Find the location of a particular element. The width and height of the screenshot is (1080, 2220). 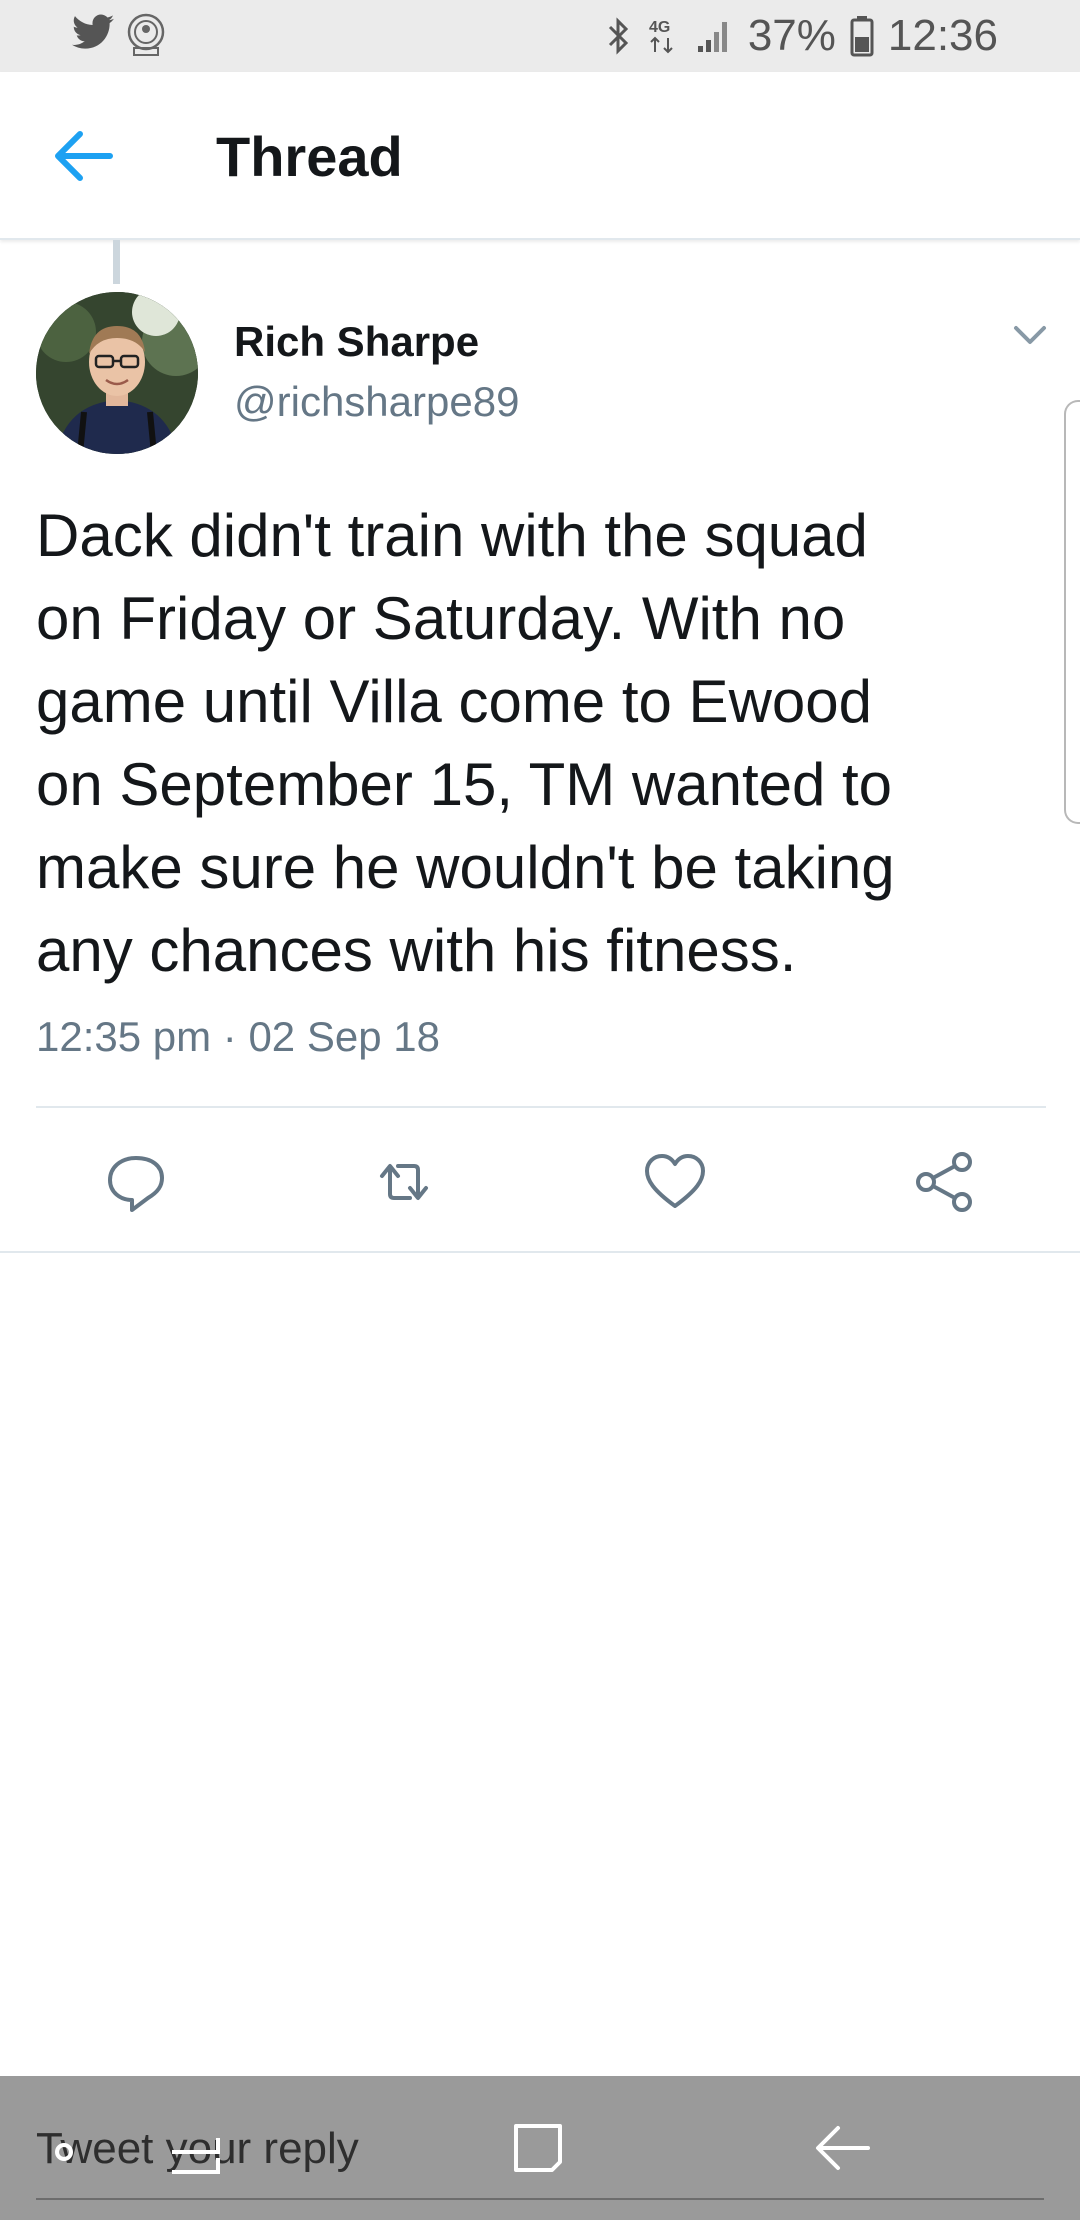

recent-apps-icon is located at coordinates (155, 2158).